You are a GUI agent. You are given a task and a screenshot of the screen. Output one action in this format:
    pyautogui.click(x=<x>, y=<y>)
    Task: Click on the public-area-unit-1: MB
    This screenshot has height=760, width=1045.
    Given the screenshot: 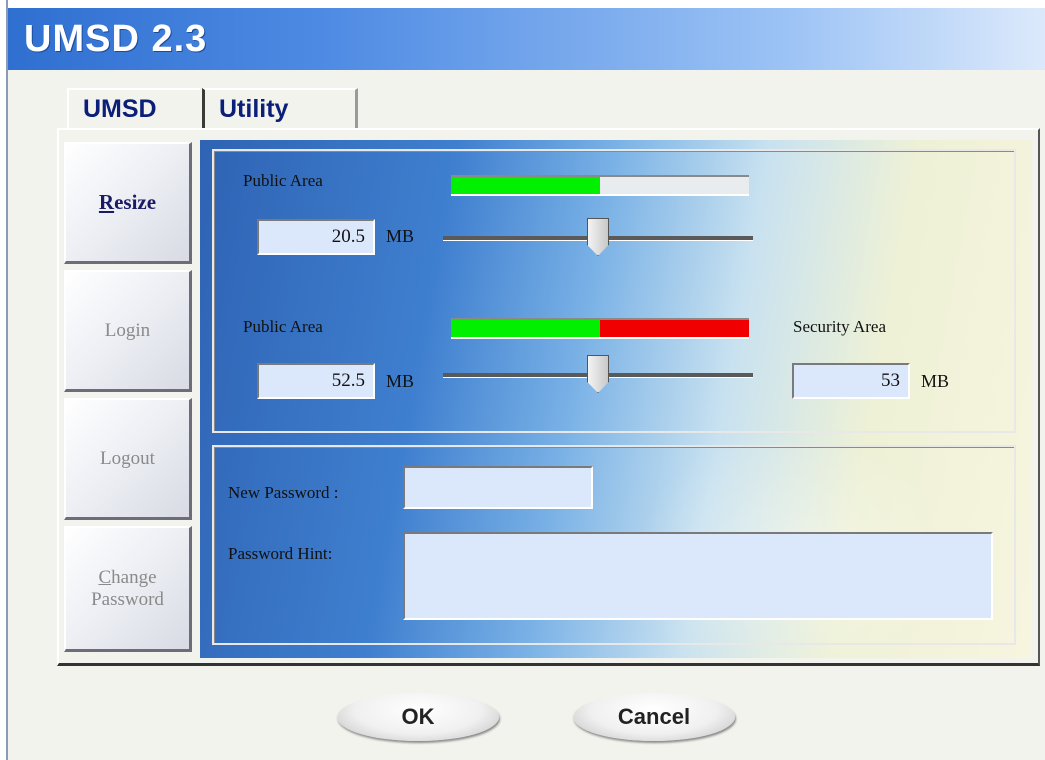 What is the action you would take?
    pyautogui.click(x=400, y=236)
    